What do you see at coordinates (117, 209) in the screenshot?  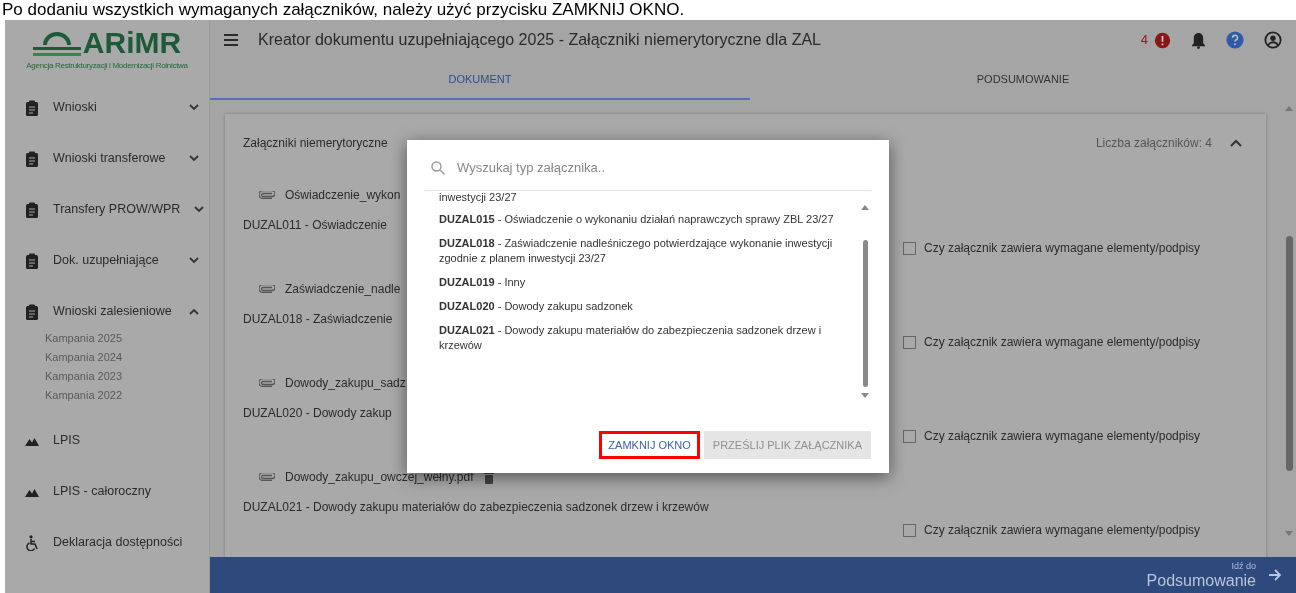 I see `sidebar-item: Transfery PROW/WPR` at bounding box center [117, 209].